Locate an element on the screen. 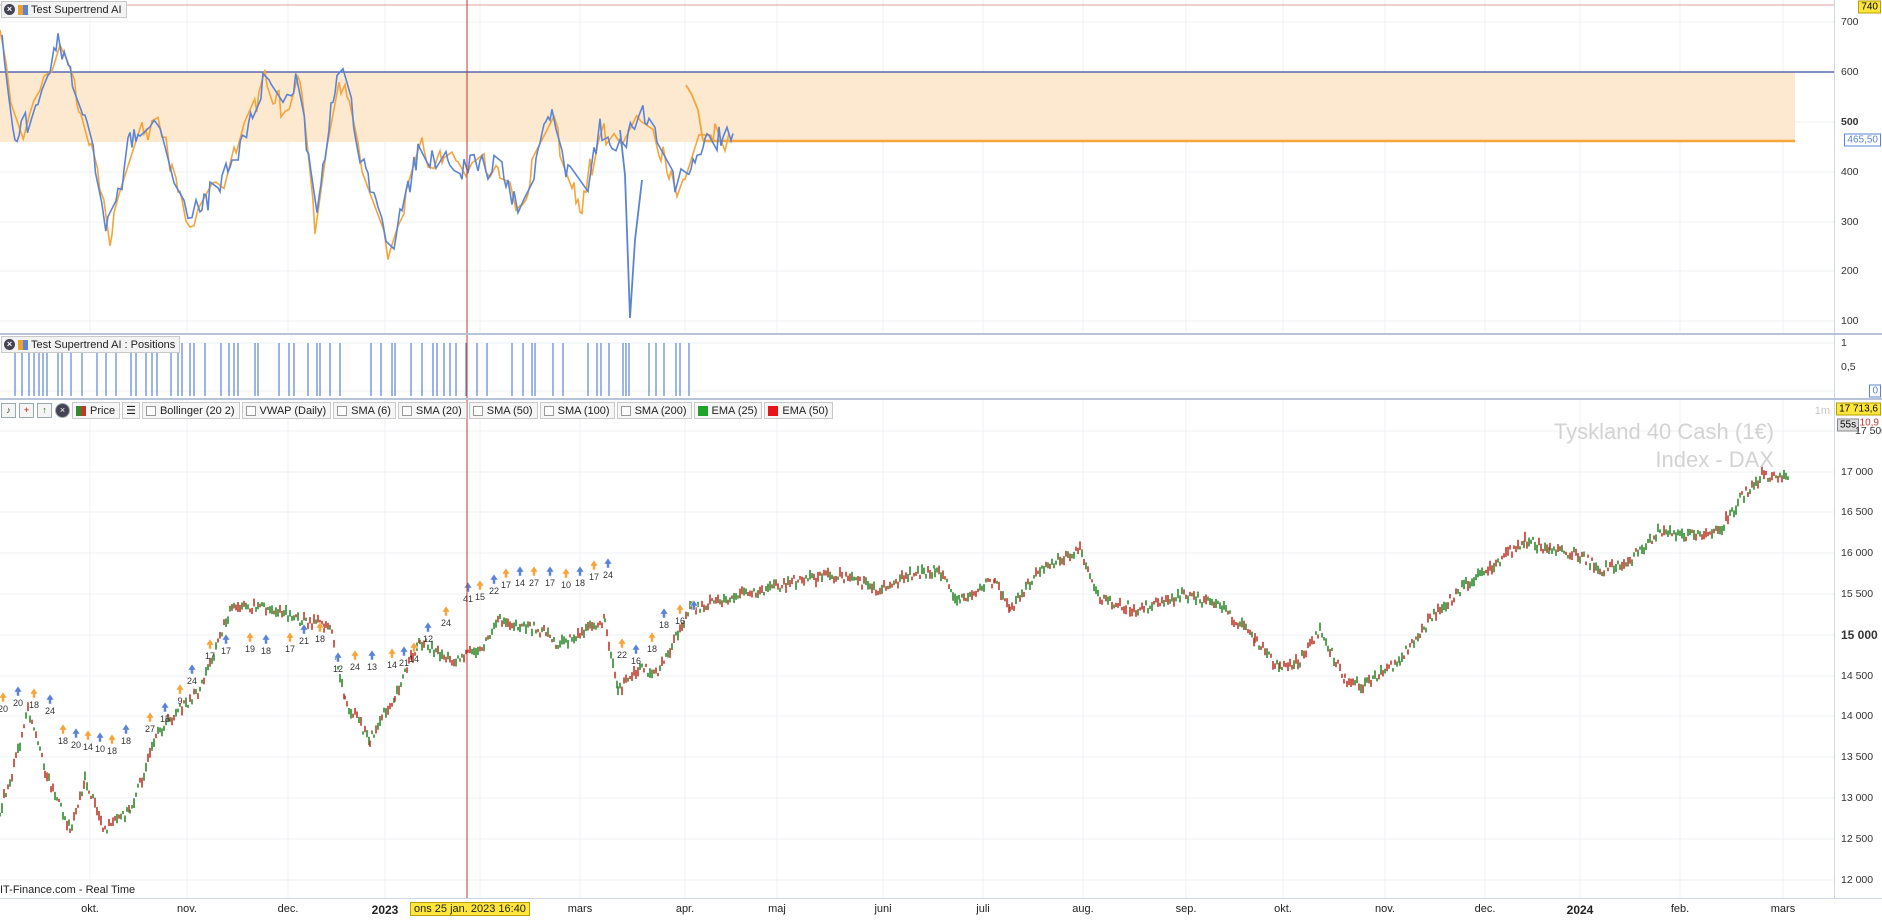 Image resolution: width=1882 pixels, height=921 pixels. x-tick: nov. is located at coordinates (187, 909).